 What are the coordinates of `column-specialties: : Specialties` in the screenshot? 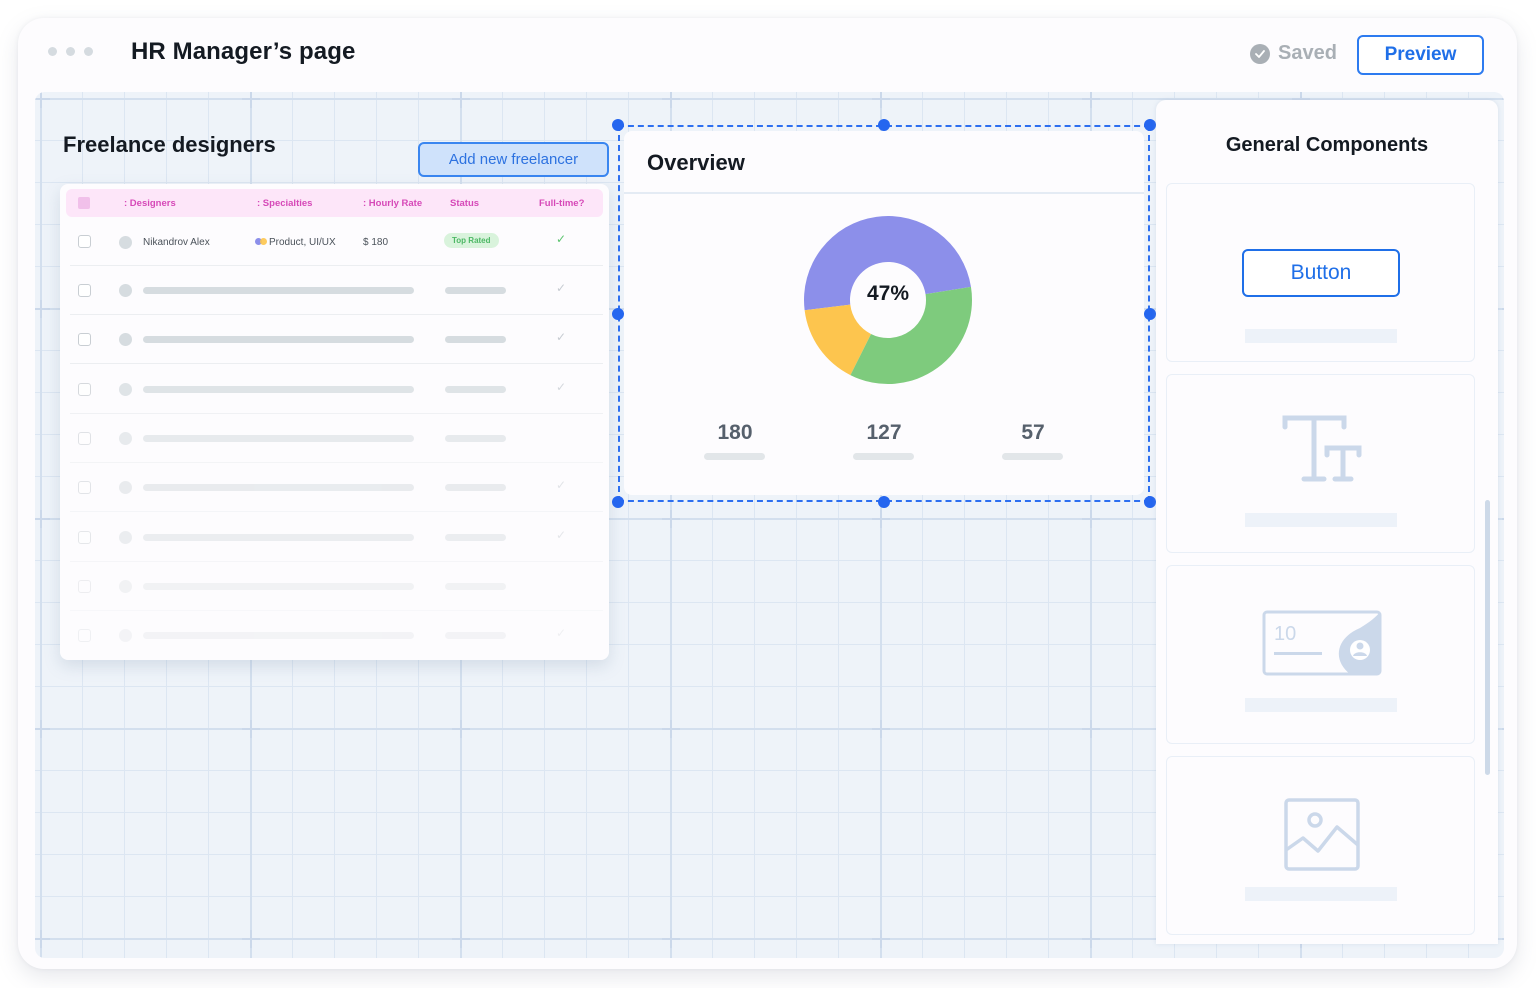 It's located at (284, 203).